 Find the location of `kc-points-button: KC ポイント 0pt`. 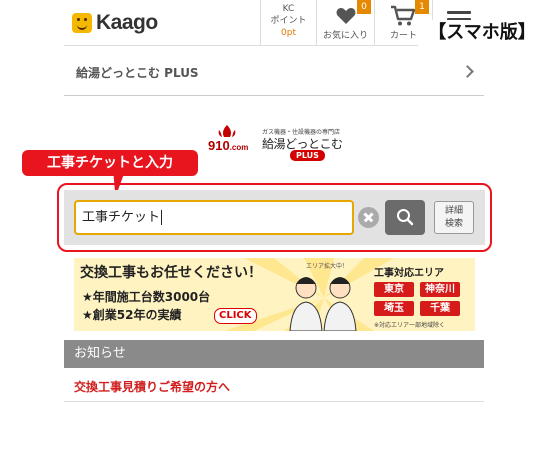

kc-points-button: KC ポイント 0pt is located at coordinates (288, 23).